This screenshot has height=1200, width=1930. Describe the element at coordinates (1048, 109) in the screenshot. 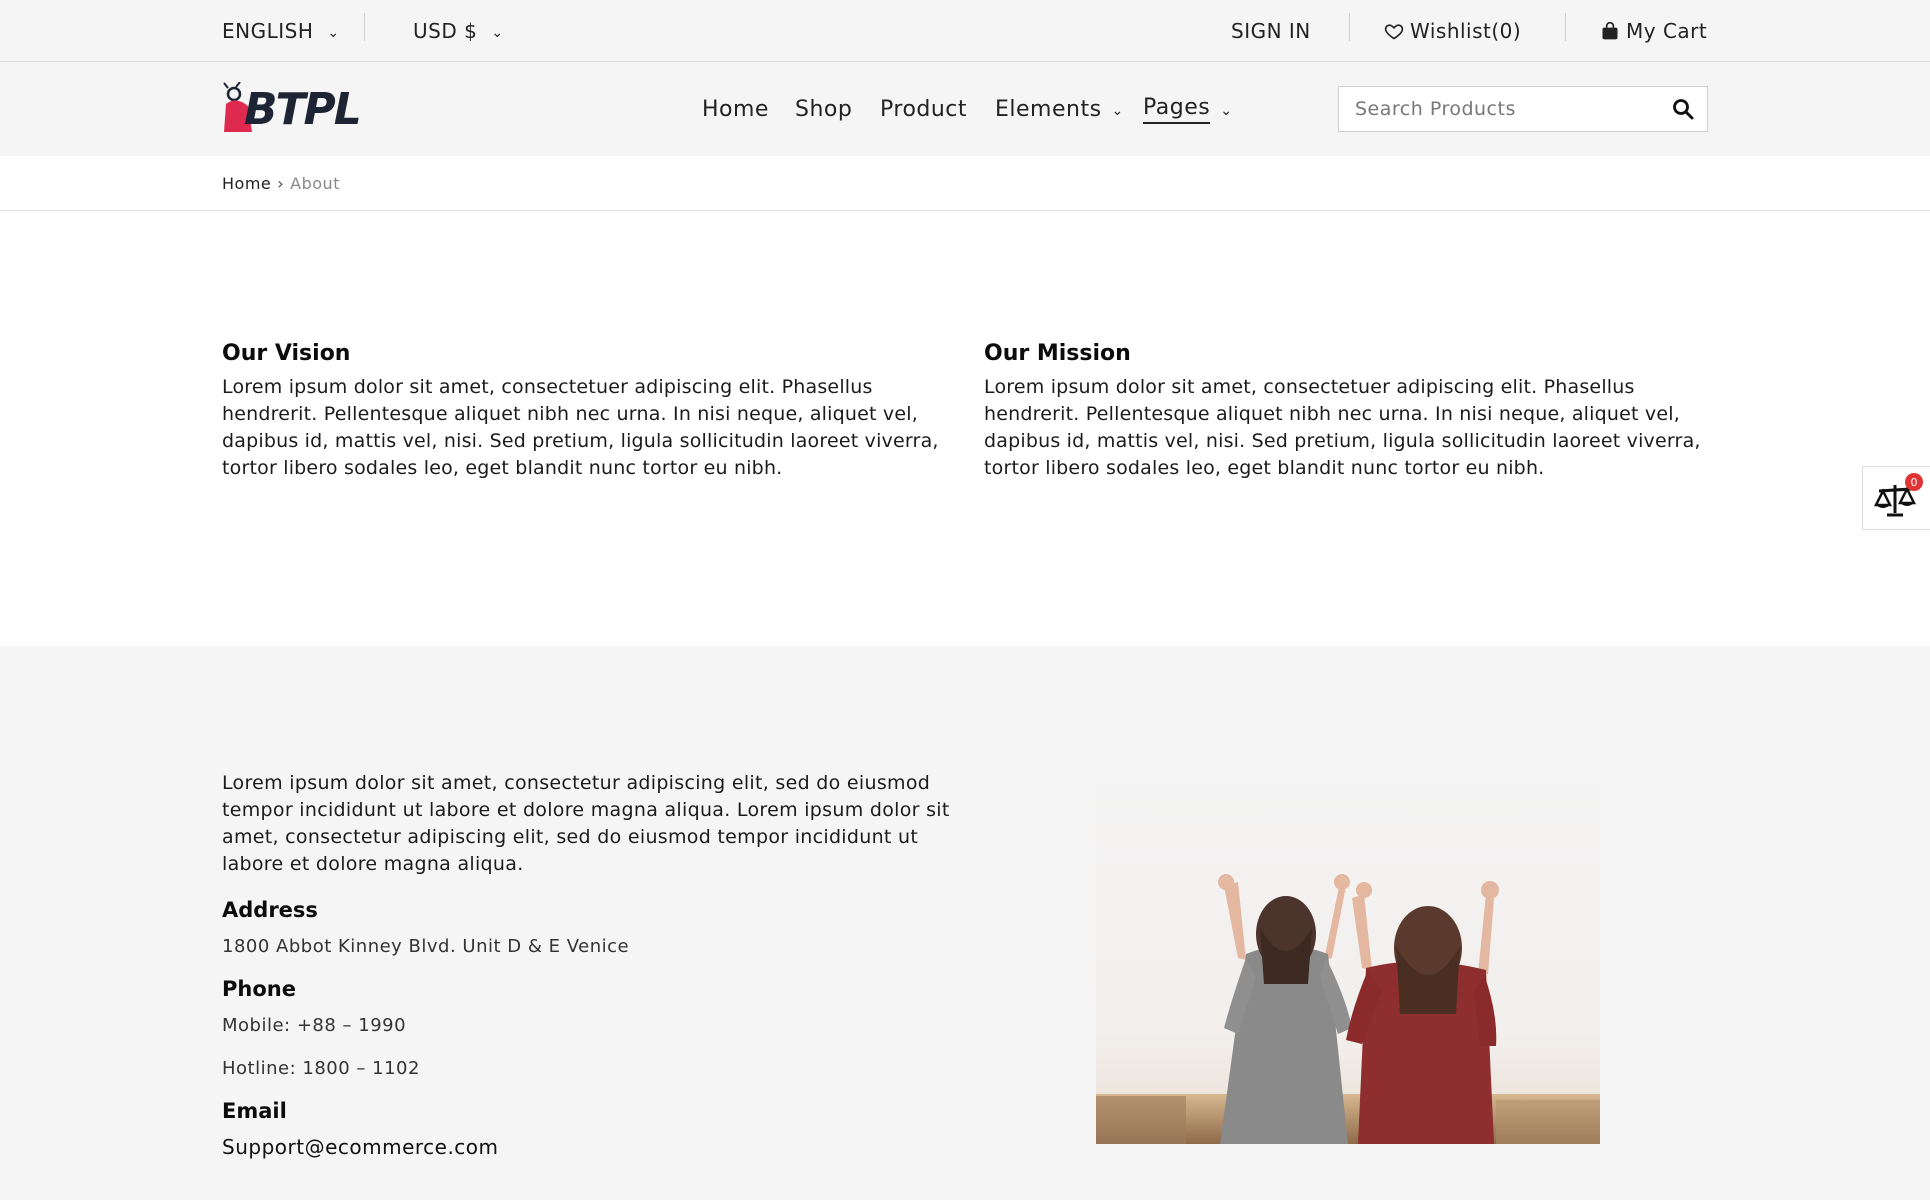

I see `nav-elements-label: Elements` at that location.